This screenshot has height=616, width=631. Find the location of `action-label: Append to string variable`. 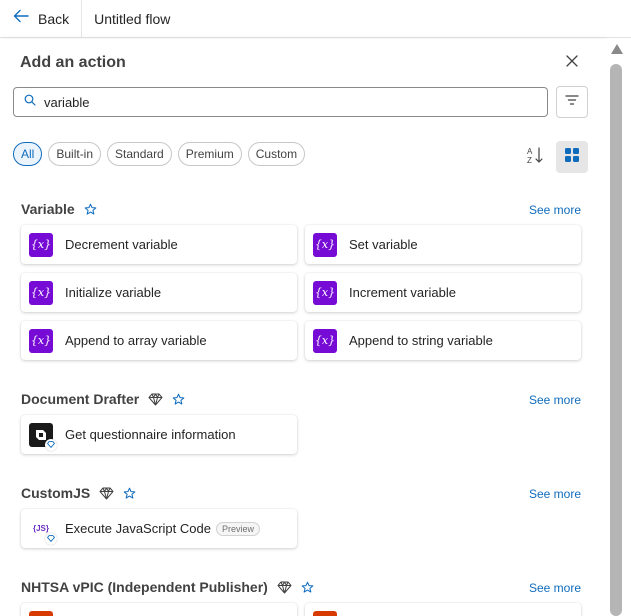

action-label: Append to string variable is located at coordinates (421, 340).